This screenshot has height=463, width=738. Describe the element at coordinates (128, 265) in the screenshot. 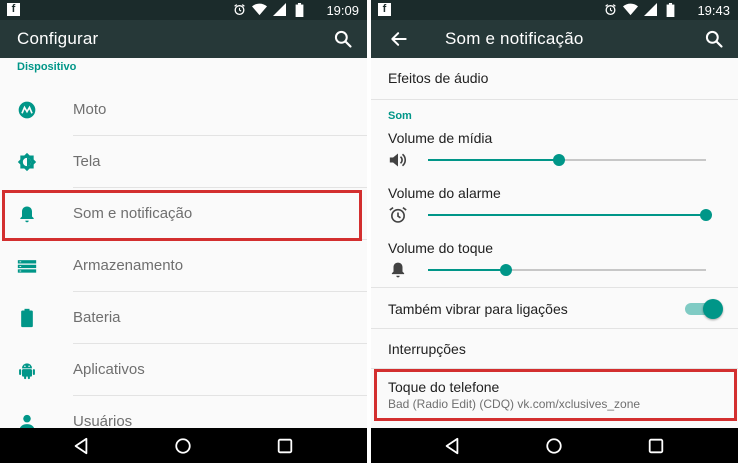

I see `settings-item-label: Armazenamento` at that location.